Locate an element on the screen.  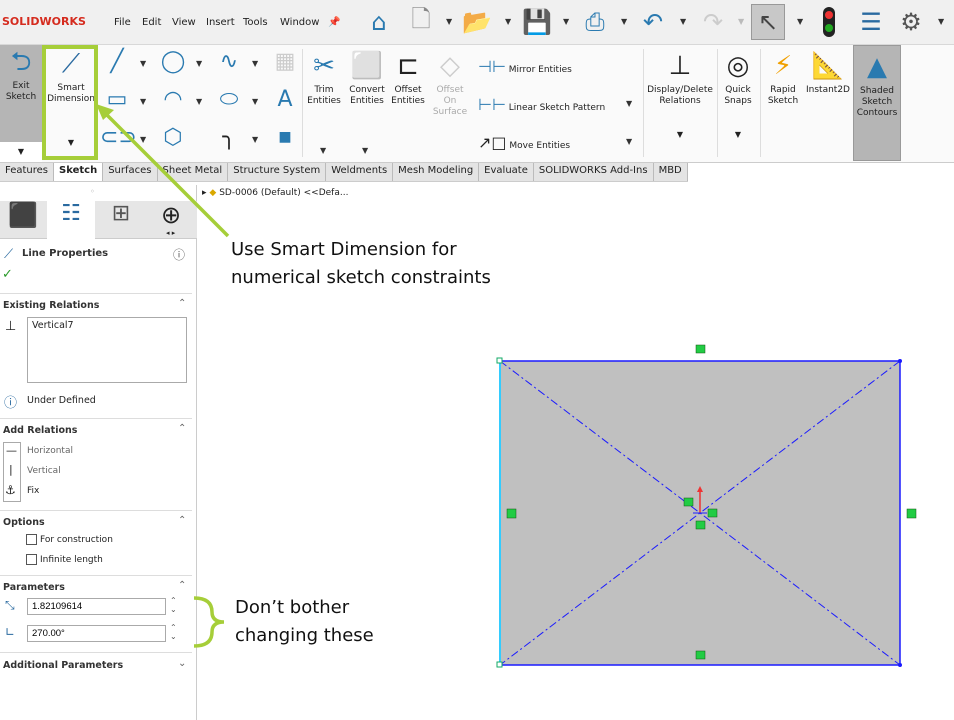
parameters-note: Don’t bother changing these is located at coordinates (304, 621).